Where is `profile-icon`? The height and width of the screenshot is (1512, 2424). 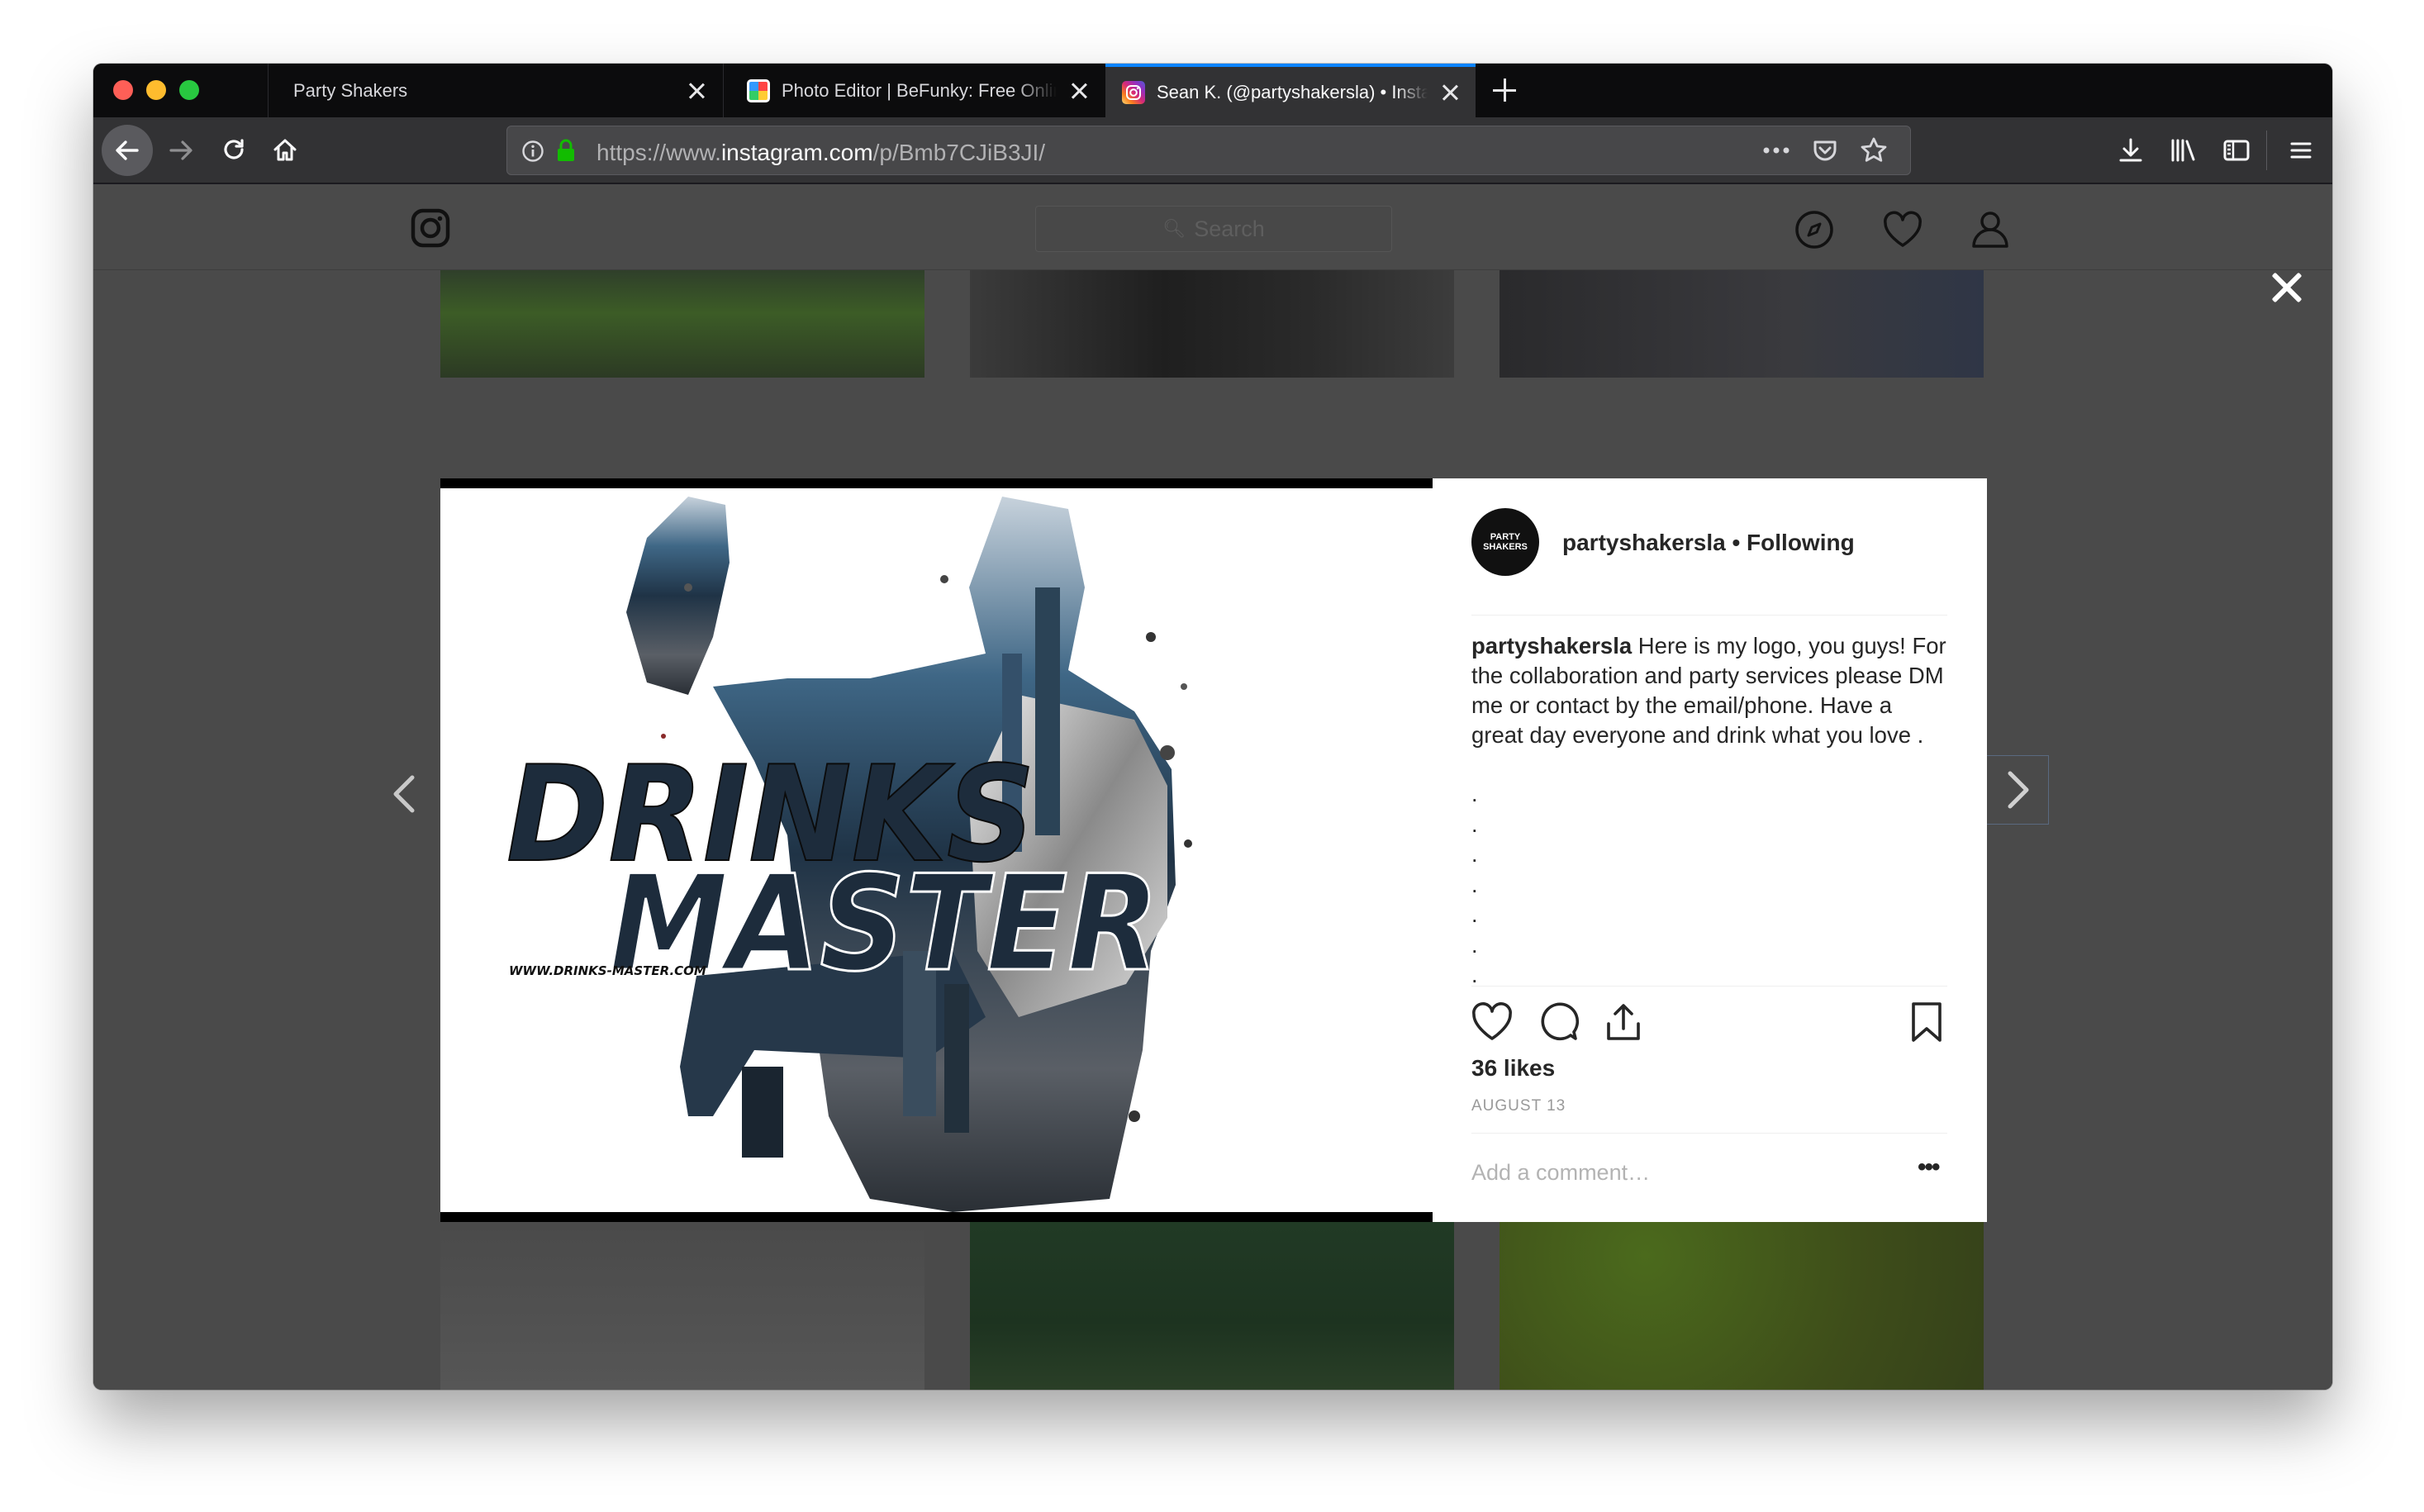
profile-icon is located at coordinates (1990, 228).